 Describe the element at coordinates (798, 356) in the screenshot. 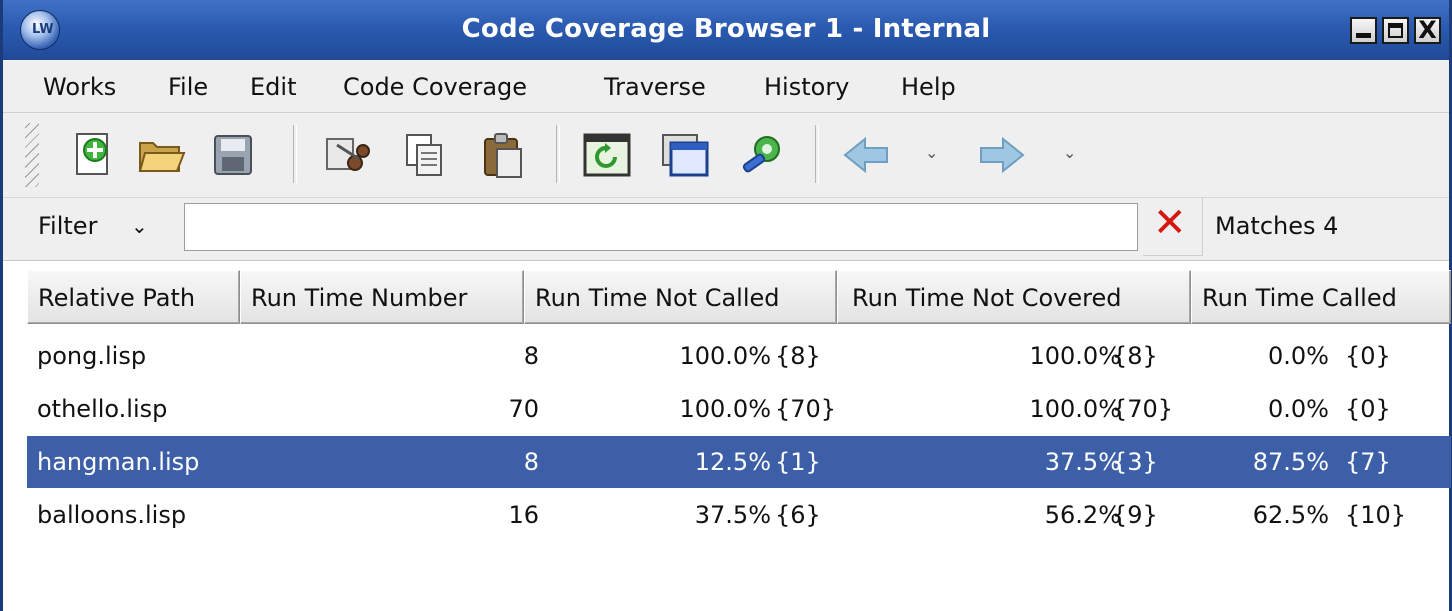

I see `row-not-called-count: {8}` at that location.